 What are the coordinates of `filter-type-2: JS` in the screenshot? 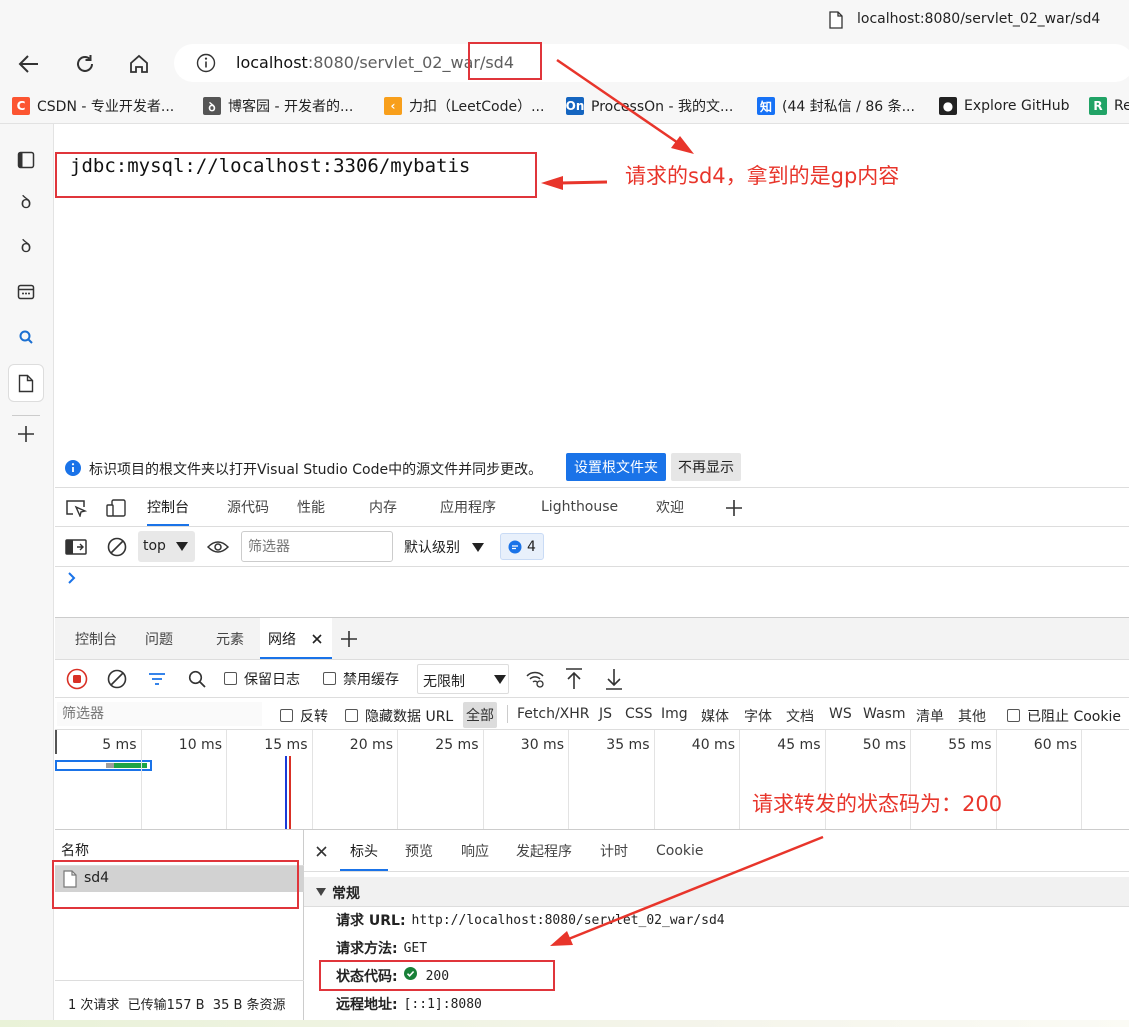 It's located at (605, 714).